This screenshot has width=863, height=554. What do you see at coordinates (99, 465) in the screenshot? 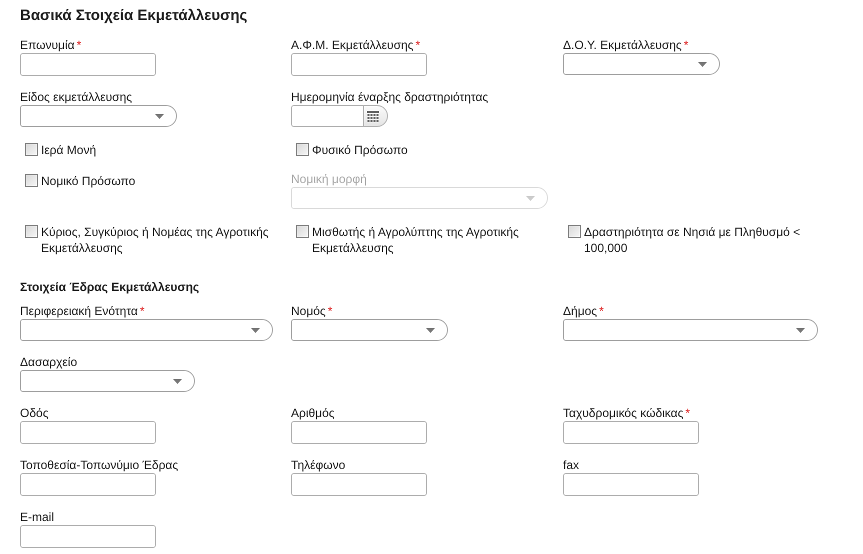
I see `field-label: Τοποθεσία-Τοπωνύμιο Έδρας` at bounding box center [99, 465].